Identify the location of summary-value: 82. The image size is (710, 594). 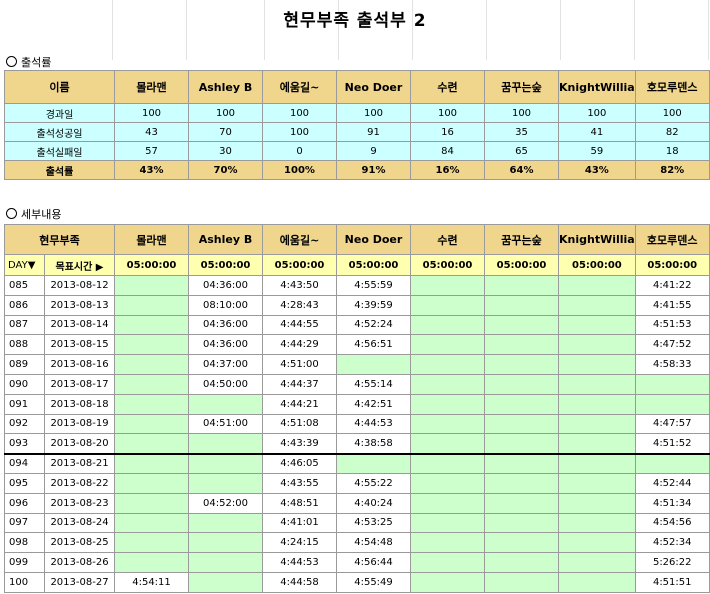
(672, 132).